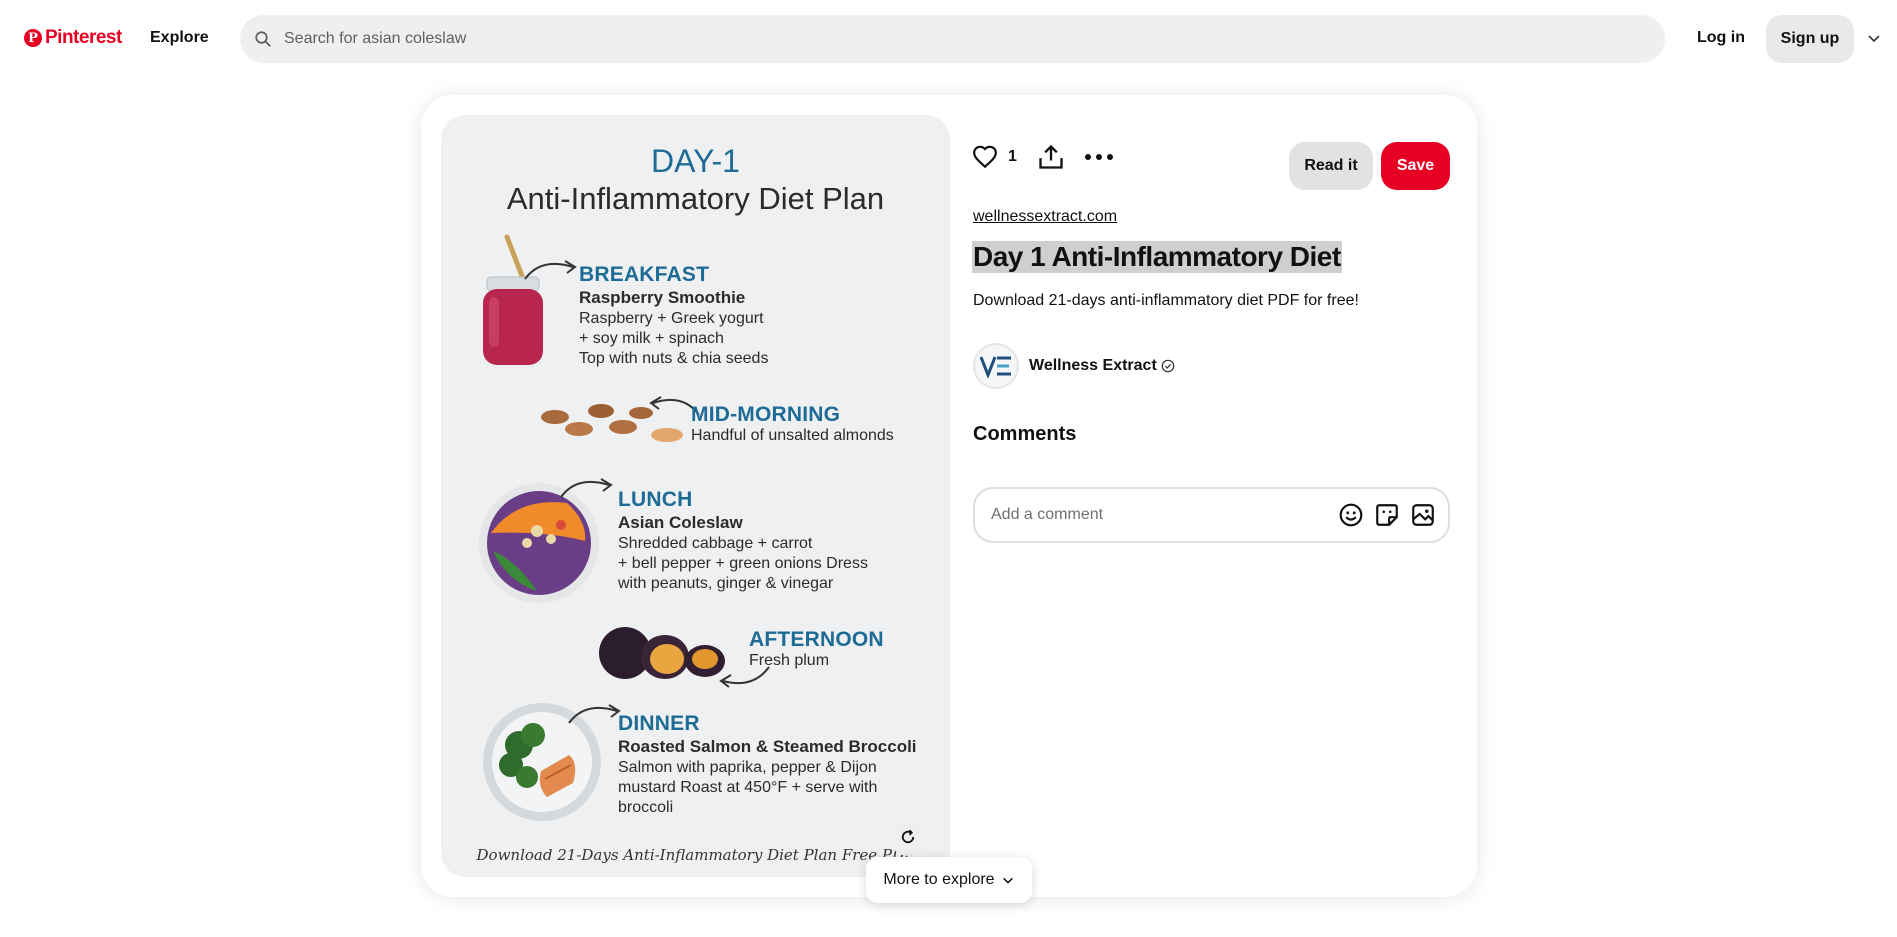 The width and height of the screenshot is (1897, 937). I want to click on save-button: Save, so click(1415, 166).